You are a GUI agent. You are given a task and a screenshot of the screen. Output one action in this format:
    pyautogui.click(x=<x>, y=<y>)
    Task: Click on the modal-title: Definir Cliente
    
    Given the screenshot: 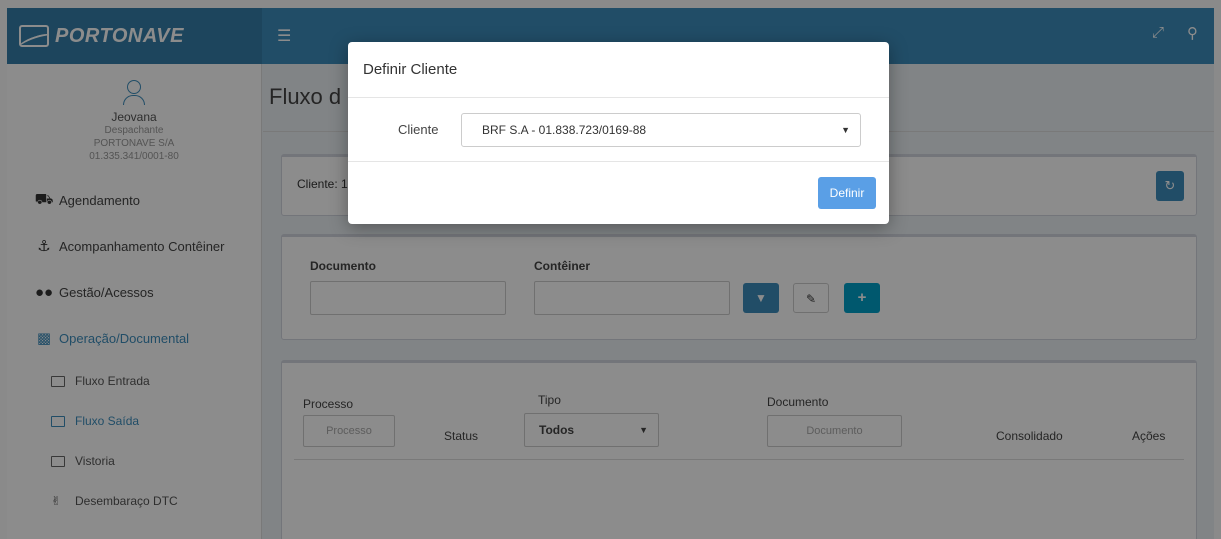 What is the action you would take?
    pyautogui.click(x=618, y=70)
    